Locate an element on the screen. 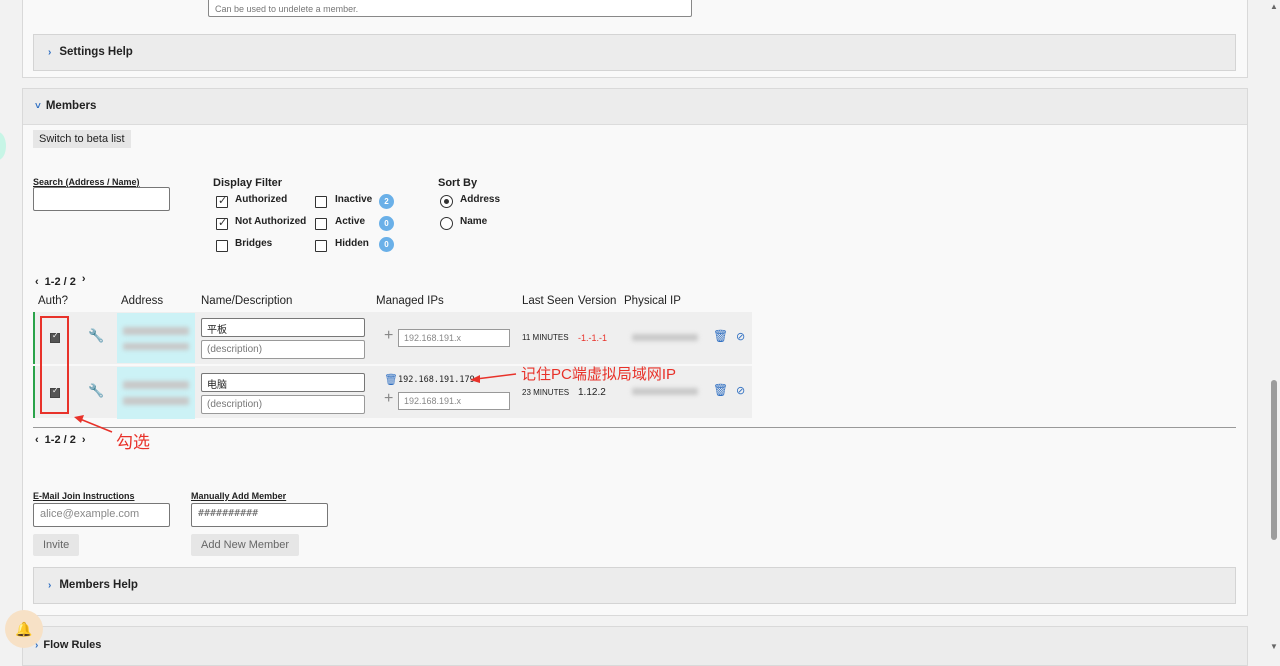 The height and width of the screenshot is (666, 1280). chevron-right-icon: › is located at coordinates (50, 585).